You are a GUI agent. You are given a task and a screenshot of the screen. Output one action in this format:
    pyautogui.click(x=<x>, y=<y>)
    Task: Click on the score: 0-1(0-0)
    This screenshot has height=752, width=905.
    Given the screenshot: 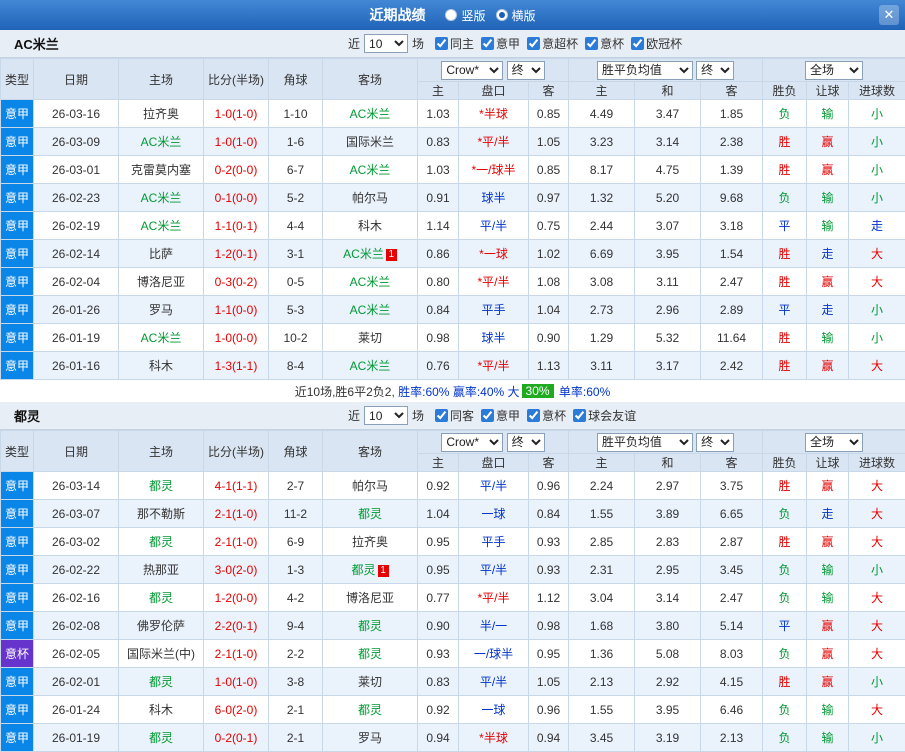 What is the action you would take?
    pyautogui.click(x=236, y=197)
    